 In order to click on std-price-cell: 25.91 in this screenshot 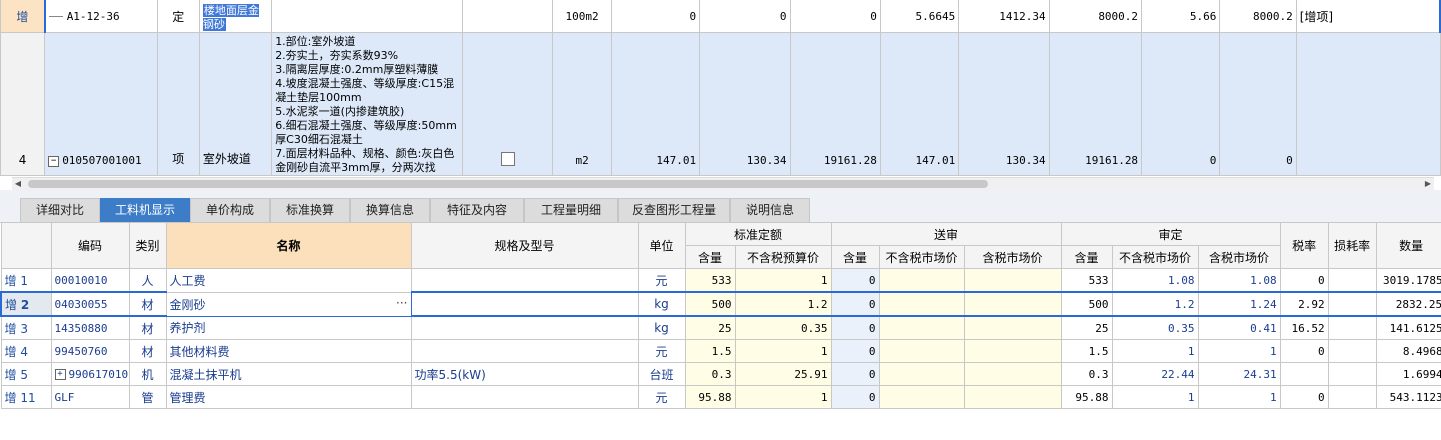, I will do `click(783, 374)`.